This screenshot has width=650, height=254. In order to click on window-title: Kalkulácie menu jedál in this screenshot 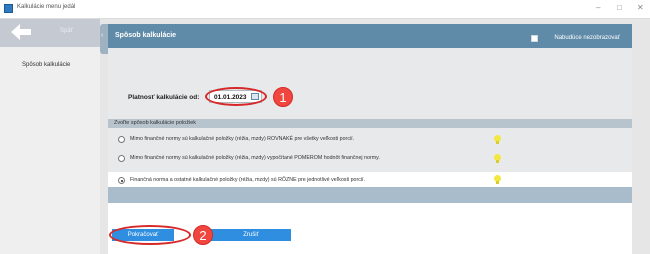, I will do `click(46, 7)`.